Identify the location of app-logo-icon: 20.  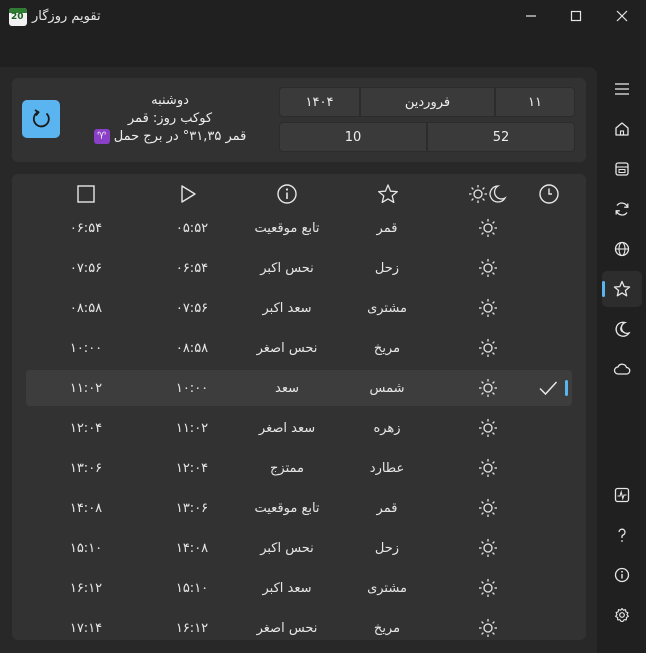
(18, 17).